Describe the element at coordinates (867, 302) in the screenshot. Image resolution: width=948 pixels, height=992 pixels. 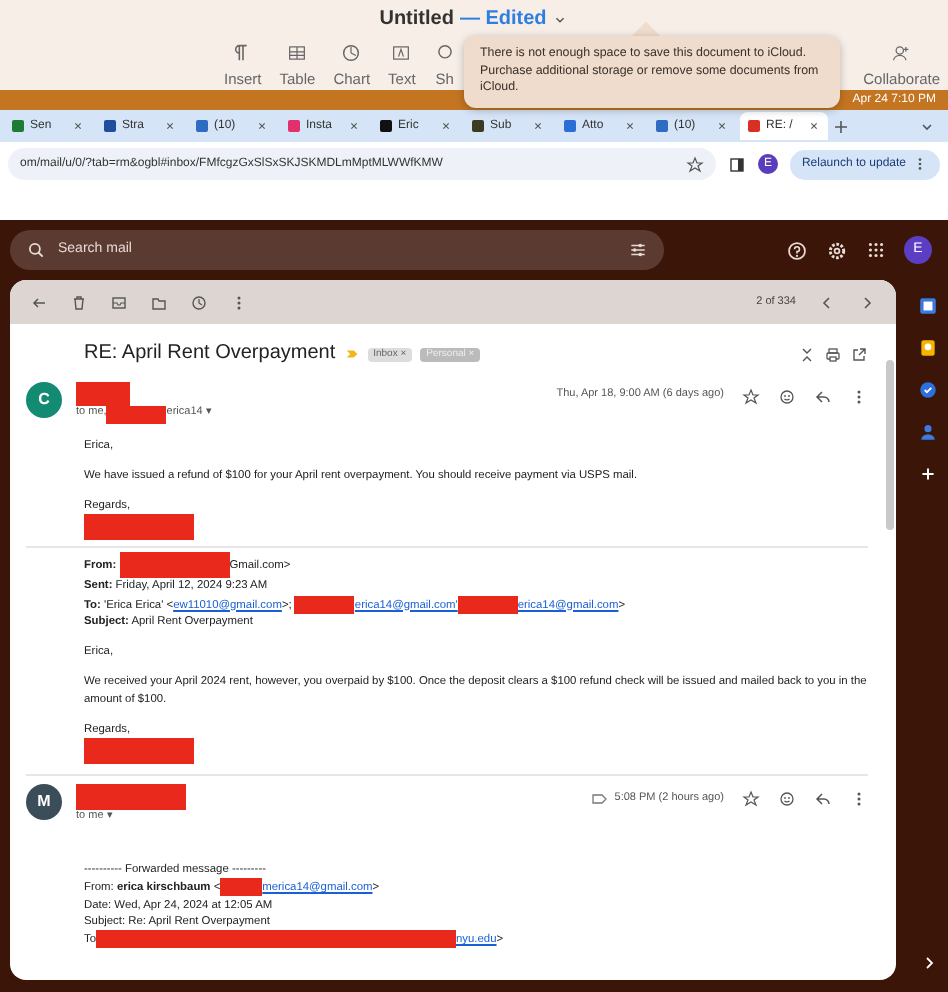
I see `next-icon` at that location.